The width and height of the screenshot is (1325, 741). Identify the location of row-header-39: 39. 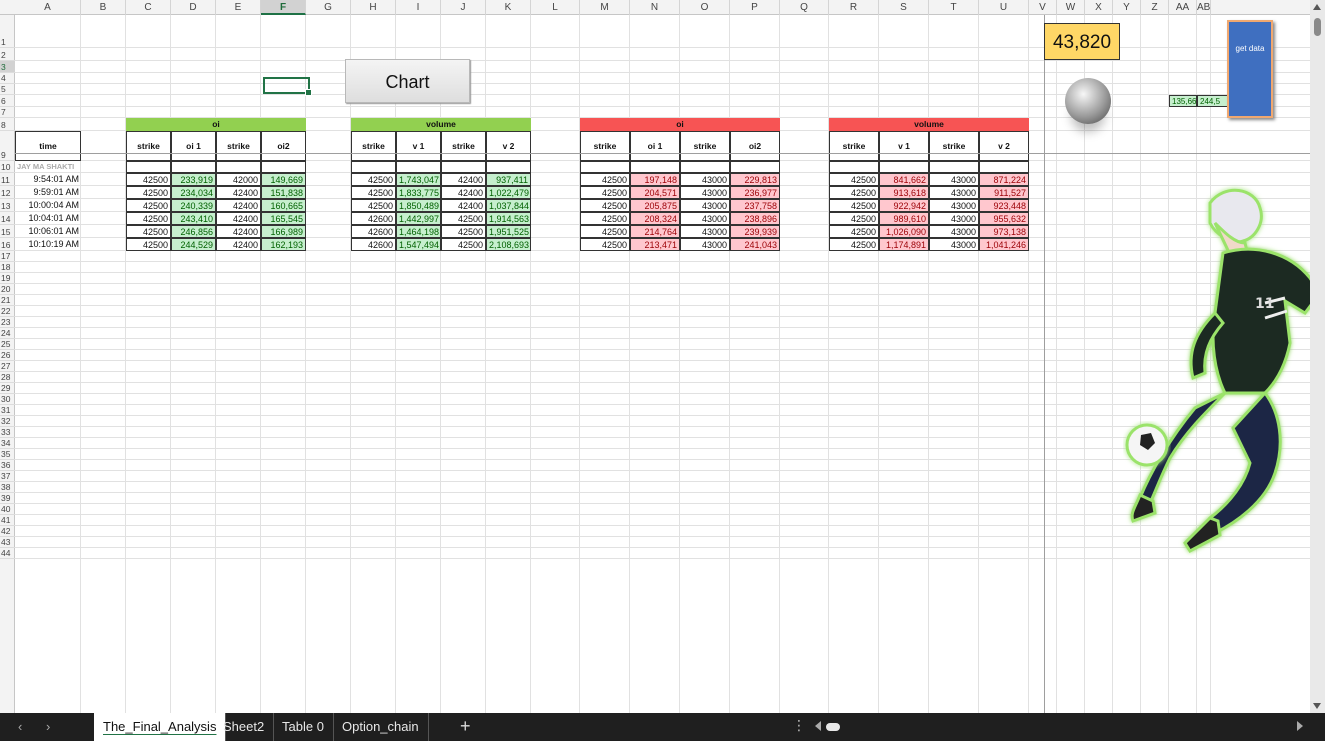
(7, 498).